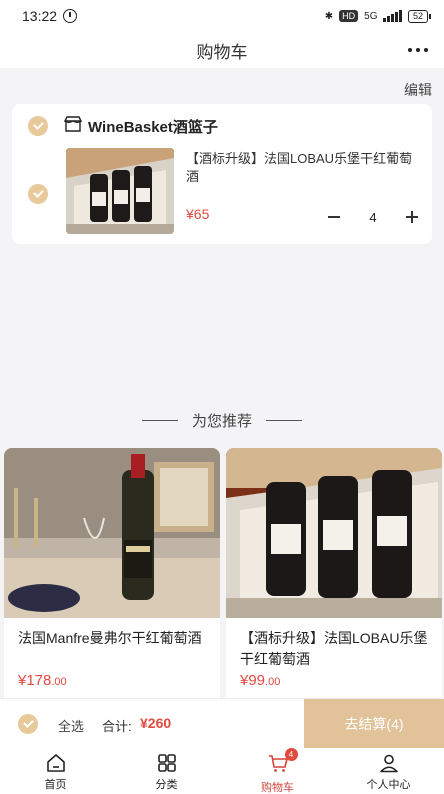 This screenshot has height=794, width=444. I want to click on bluetooth-icon: ✱, so click(329, 16).